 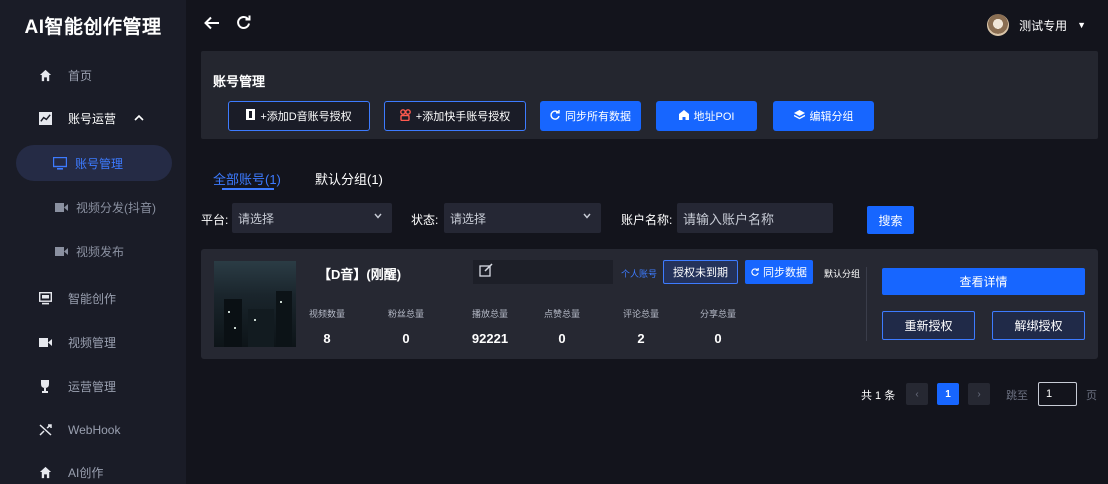 I want to click on sidebar-item-label: AI创作, so click(x=86, y=472).